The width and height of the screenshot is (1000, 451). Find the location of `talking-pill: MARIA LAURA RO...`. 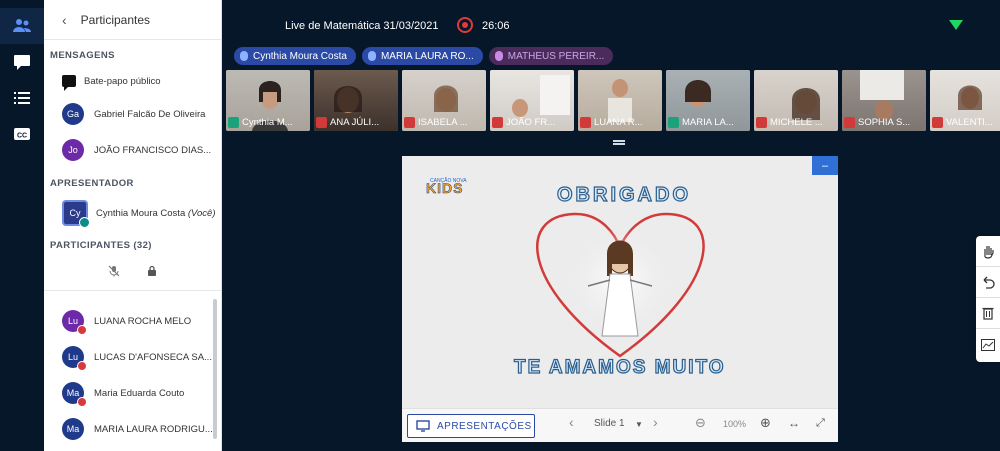

talking-pill: MARIA LAURA RO... is located at coordinates (422, 56).